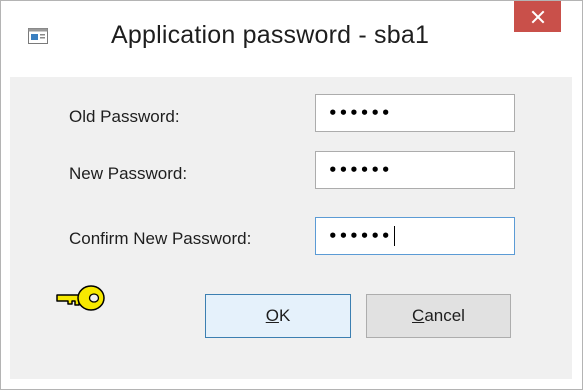  What do you see at coordinates (272, 315) in the screenshot?
I see `ok-mnemonic: O` at bounding box center [272, 315].